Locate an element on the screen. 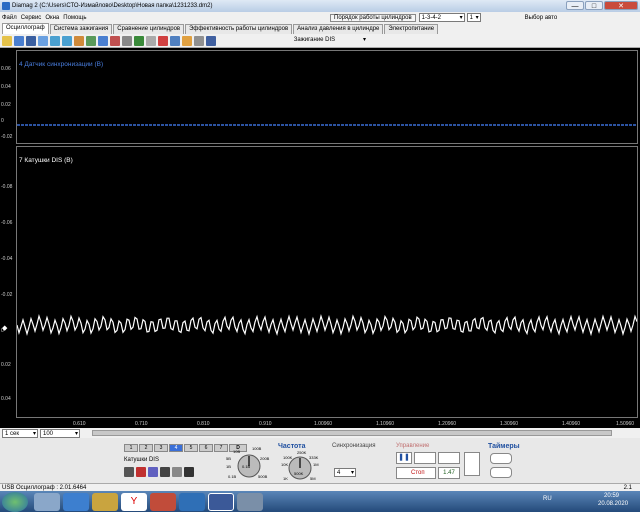 This screenshot has width=640, height=512. save-icon is located at coordinates (31, 40).